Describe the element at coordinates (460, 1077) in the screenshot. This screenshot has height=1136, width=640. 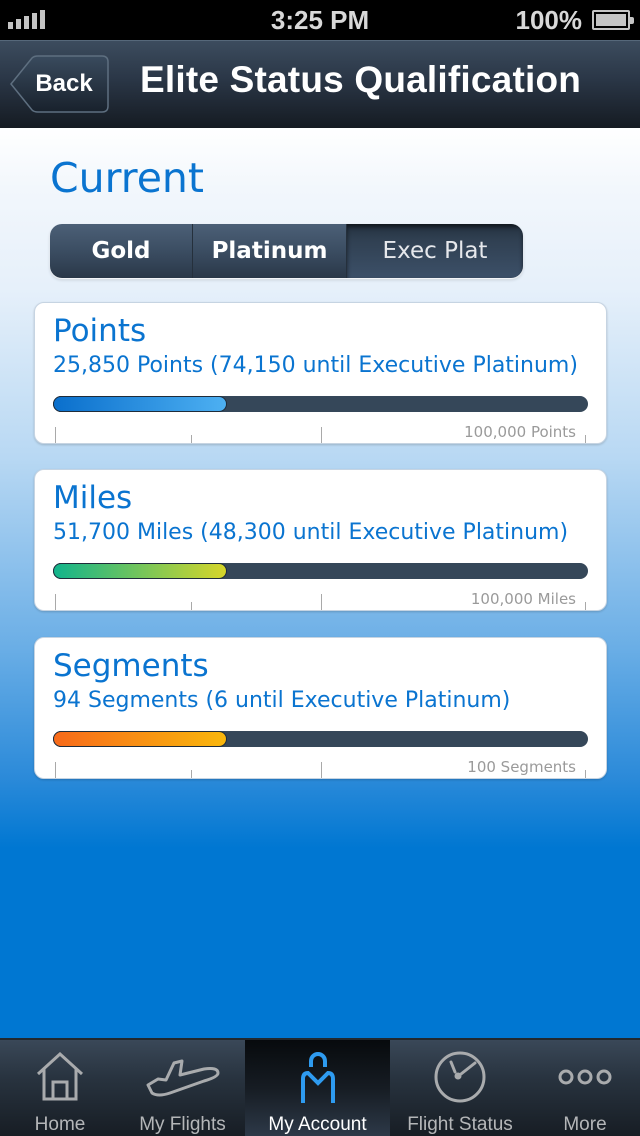
I see `clock-icon` at that location.